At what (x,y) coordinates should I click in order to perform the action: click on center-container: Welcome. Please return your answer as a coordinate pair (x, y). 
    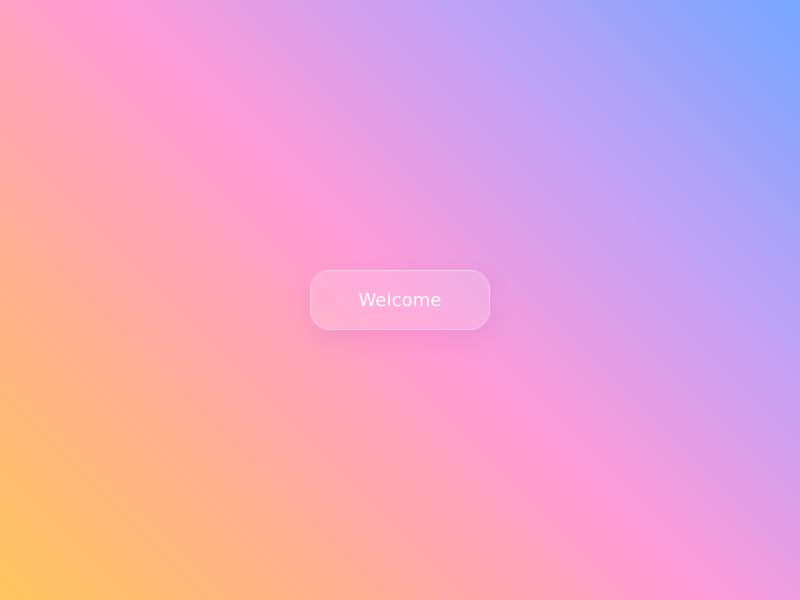
    Looking at the image, I should click on (400, 300).